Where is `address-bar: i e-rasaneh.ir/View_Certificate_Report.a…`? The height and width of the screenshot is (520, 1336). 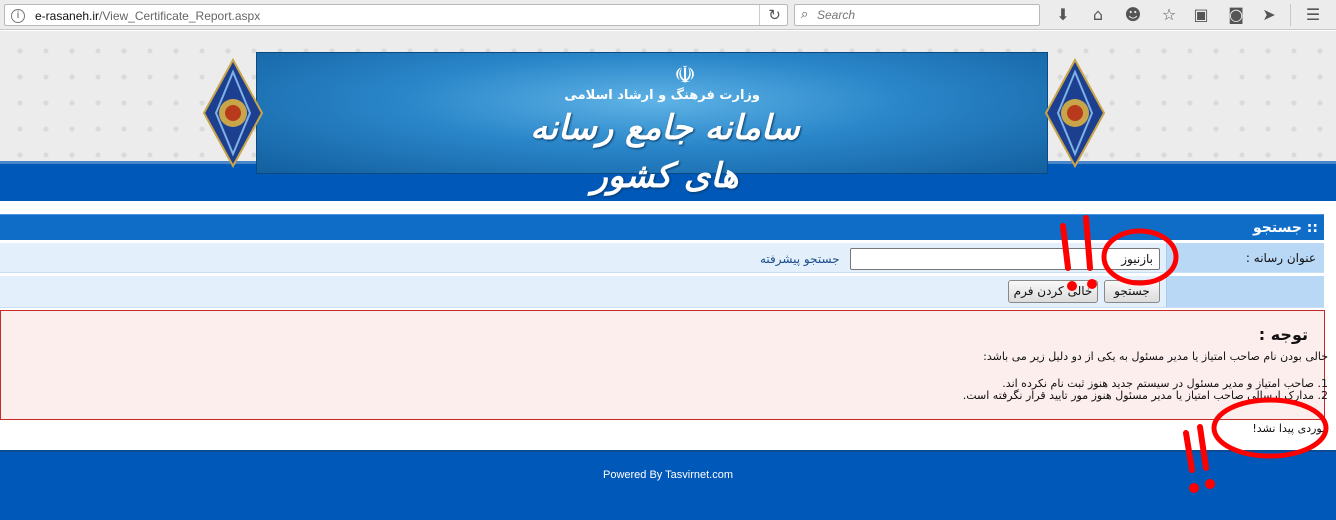
address-bar: i e-rasaneh.ir/View_Certificate_Report.a… is located at coordinates (396, 15).